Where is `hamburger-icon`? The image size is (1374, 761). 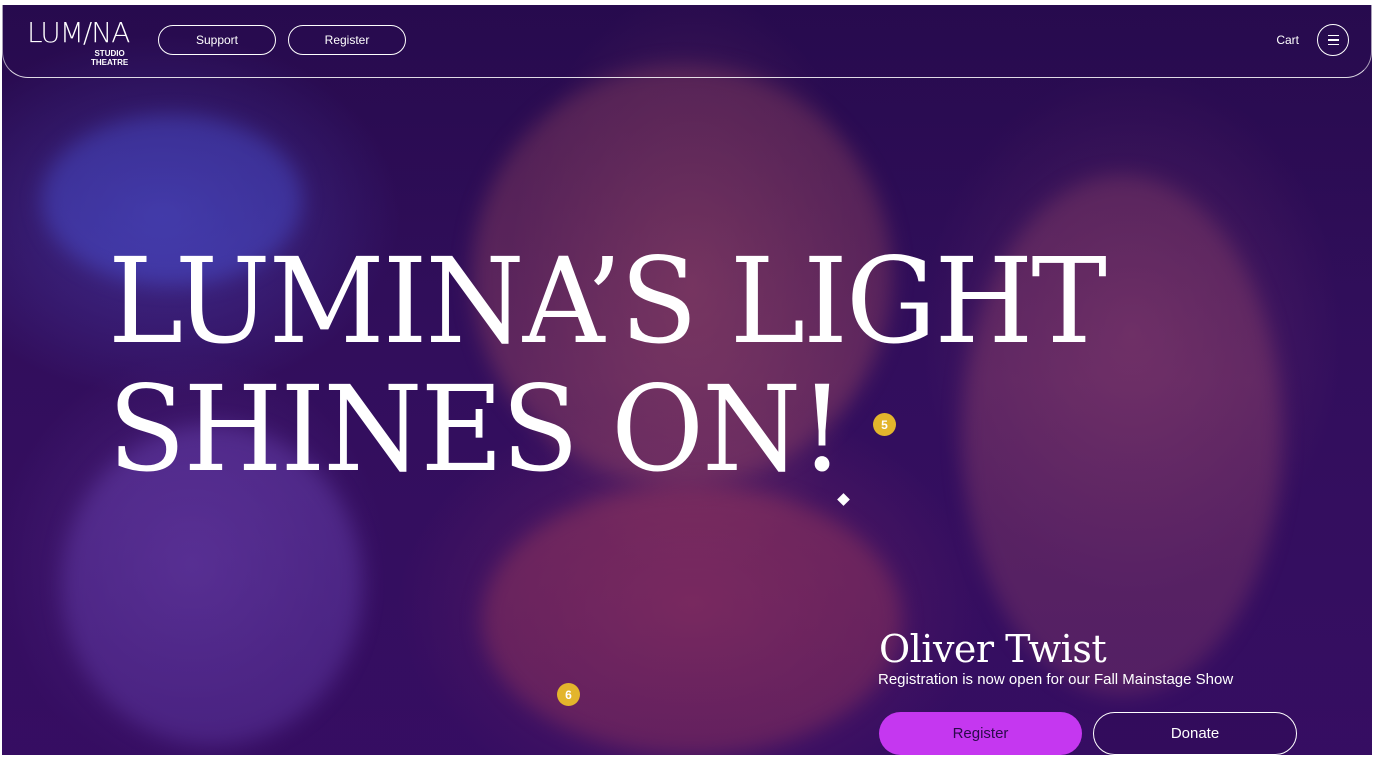
hamburger-icon is located at coordinates (1333, 36).